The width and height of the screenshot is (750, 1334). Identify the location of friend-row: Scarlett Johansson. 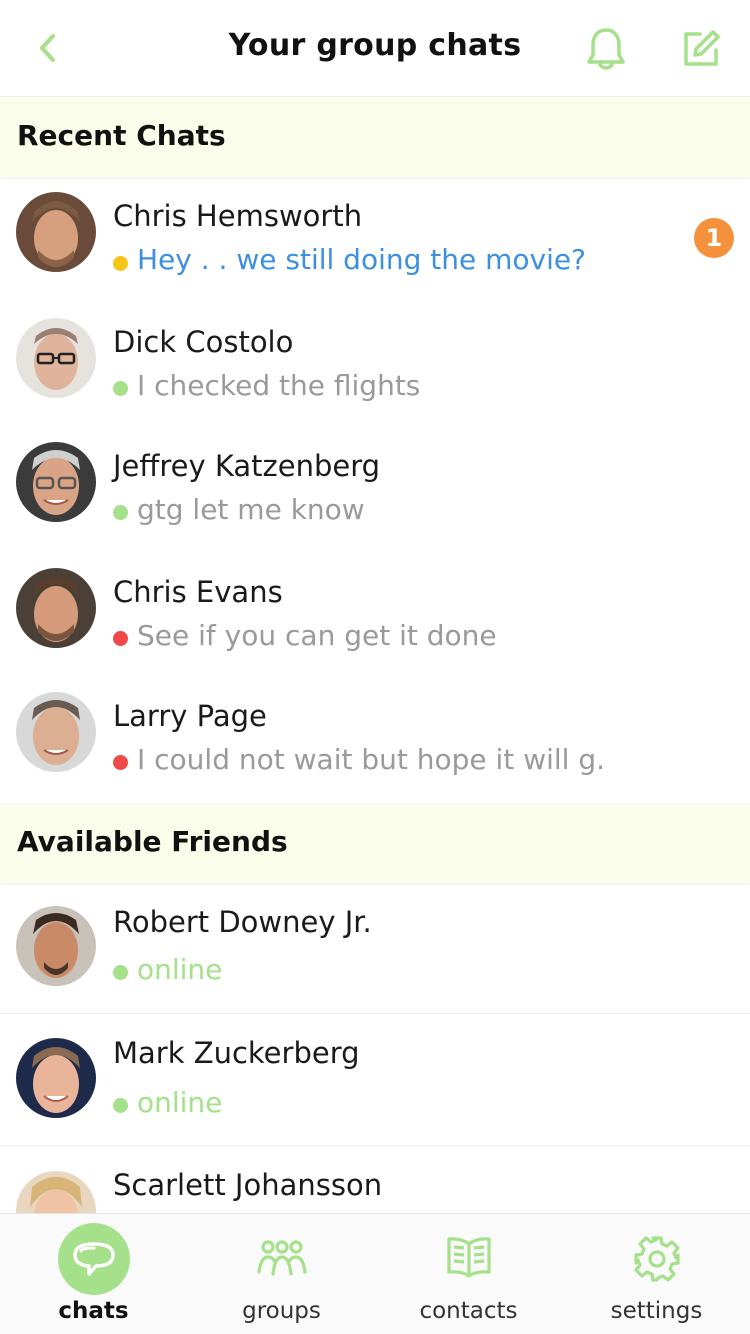
(375, 1180).